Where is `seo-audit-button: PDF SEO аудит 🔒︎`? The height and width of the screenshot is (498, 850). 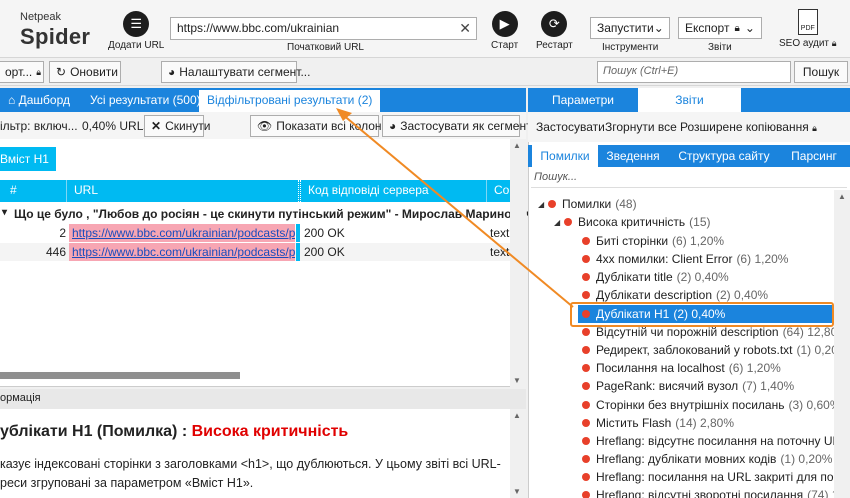
seo-audit-button: PDF SEO аудит 🔒︎ is located at coordinates (808, 29).